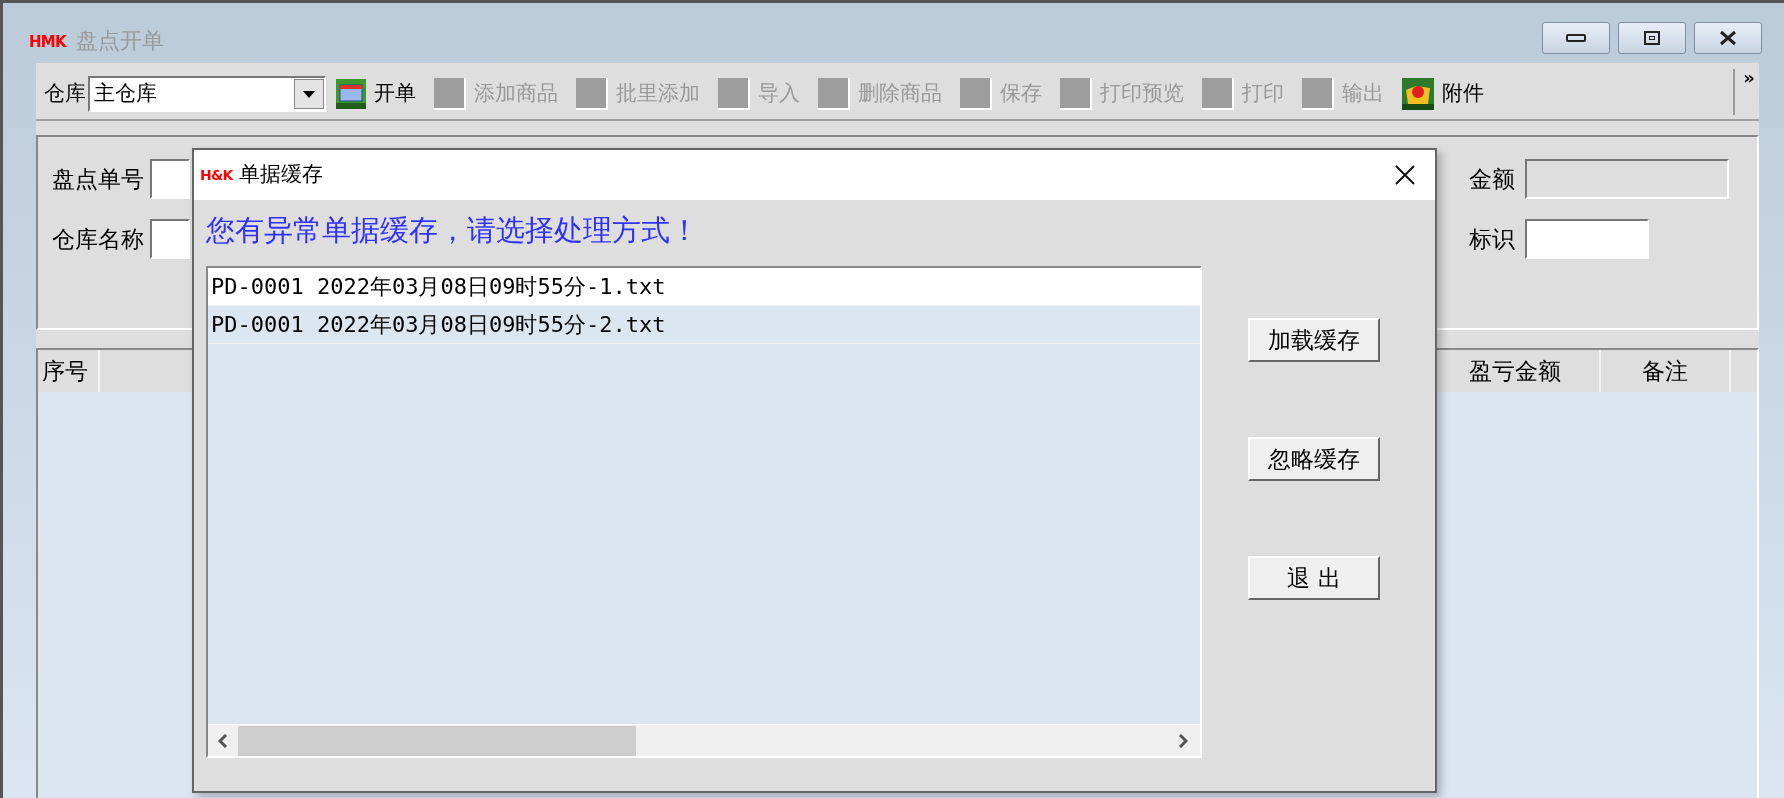  Describe the element at coordinates (1314, 578) in the screenshot. I see `dialog-button: 退 出` at that location.